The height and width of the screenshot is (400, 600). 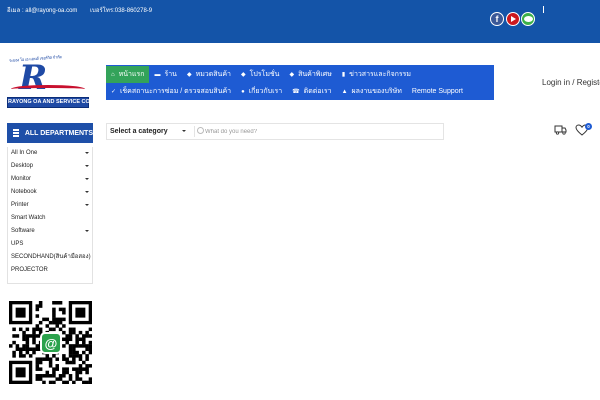 What do you see at coordinates (50, 270) in the screenshot?
I see `category-item-projector: PROJECTOR` at bounding box center [50, 270].